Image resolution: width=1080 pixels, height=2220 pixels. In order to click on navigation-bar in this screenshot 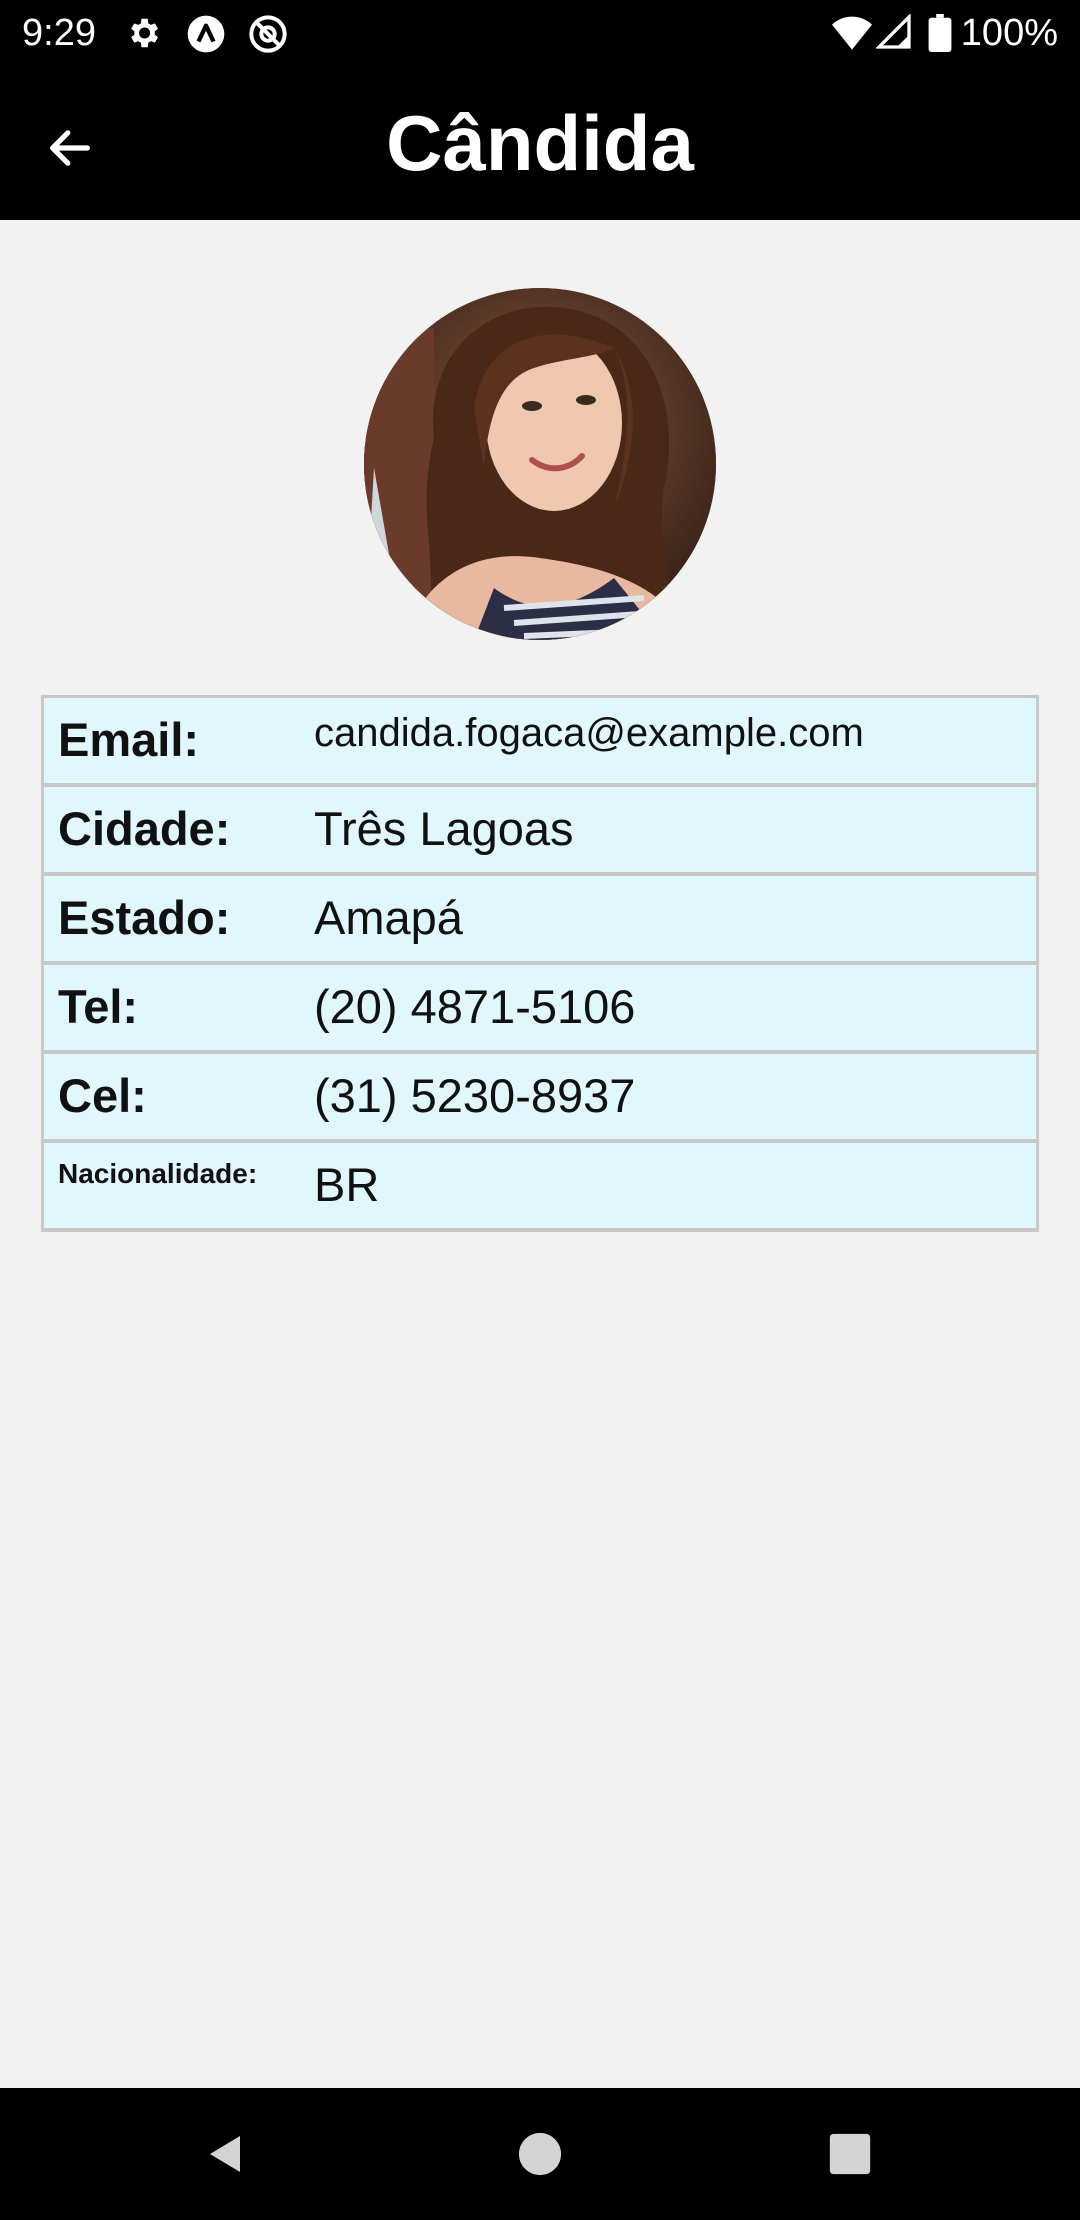, I will do `click(540, 2154)`.